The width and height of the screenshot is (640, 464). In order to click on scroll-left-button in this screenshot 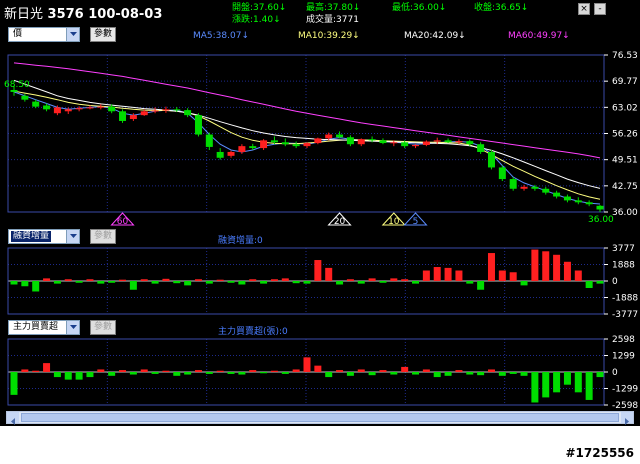, I will do `click(13, 418)`.